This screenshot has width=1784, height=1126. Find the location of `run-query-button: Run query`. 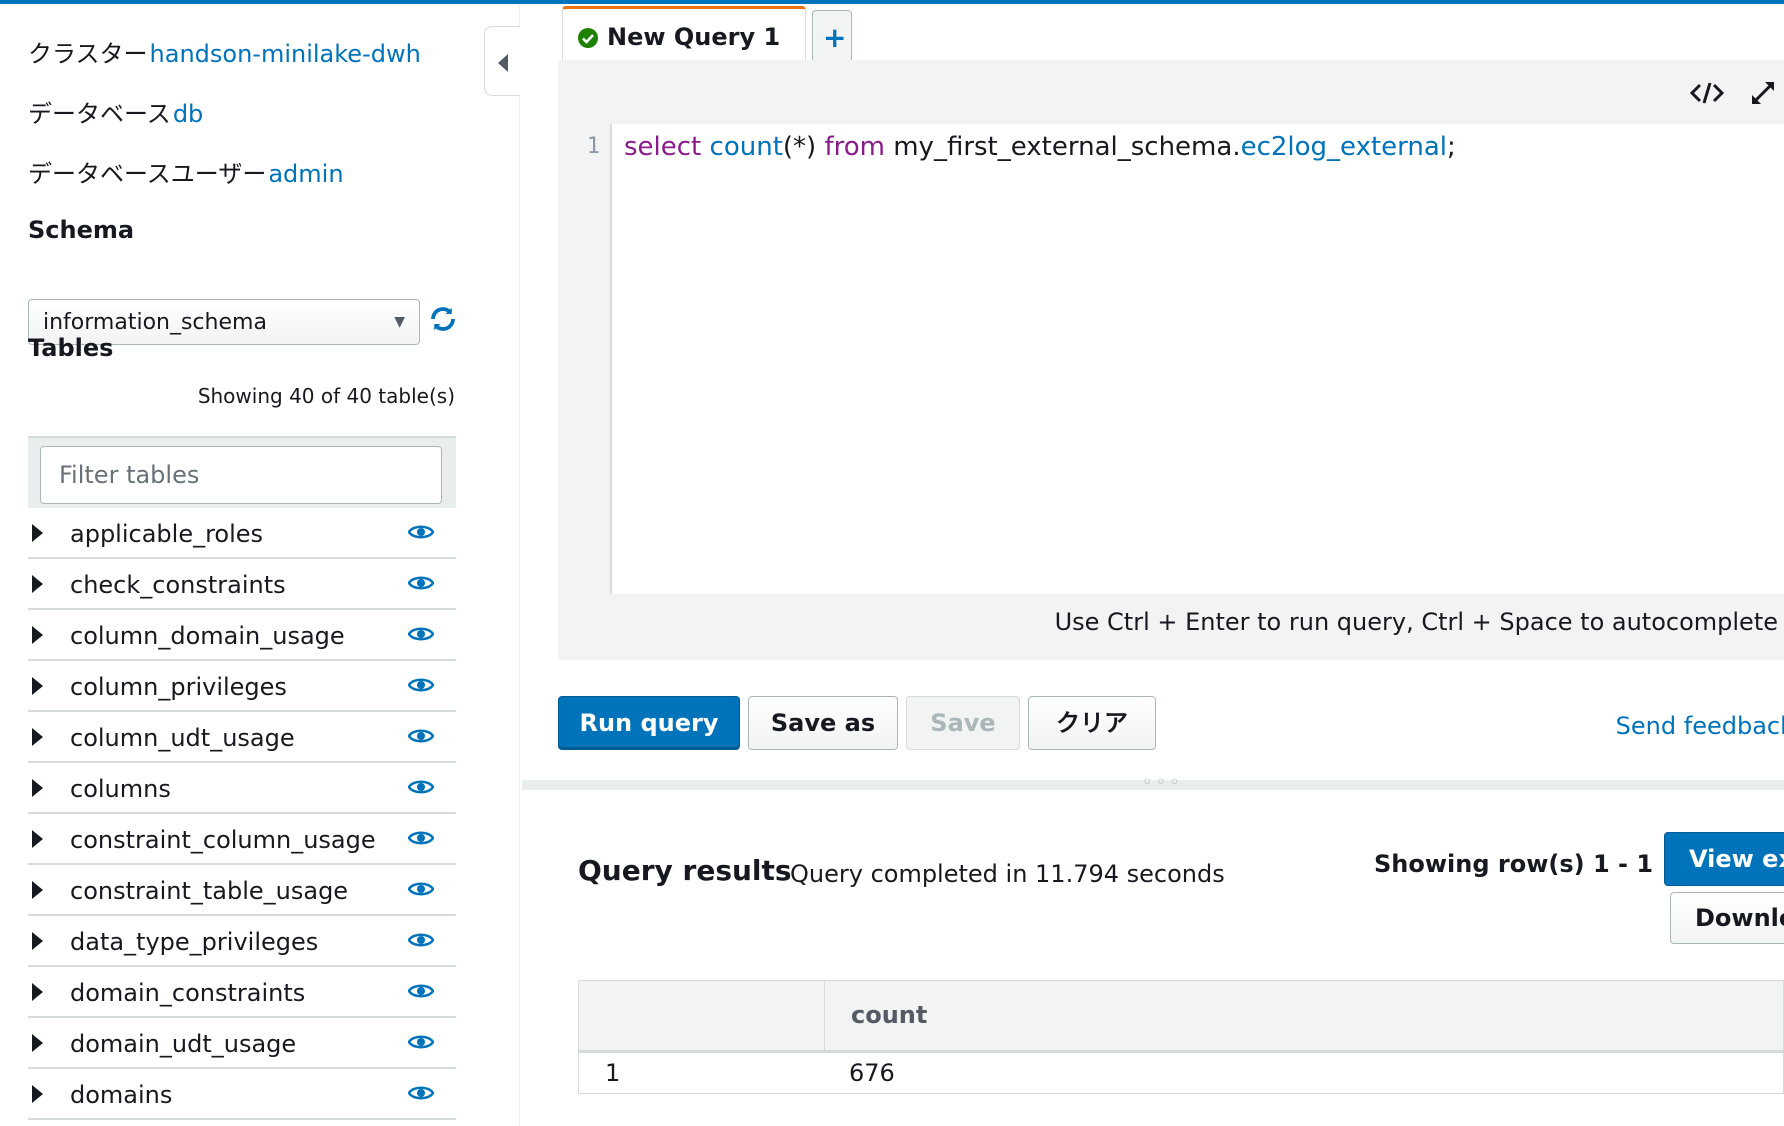

run-query-button: Run query is located at coordinates (649, 723).